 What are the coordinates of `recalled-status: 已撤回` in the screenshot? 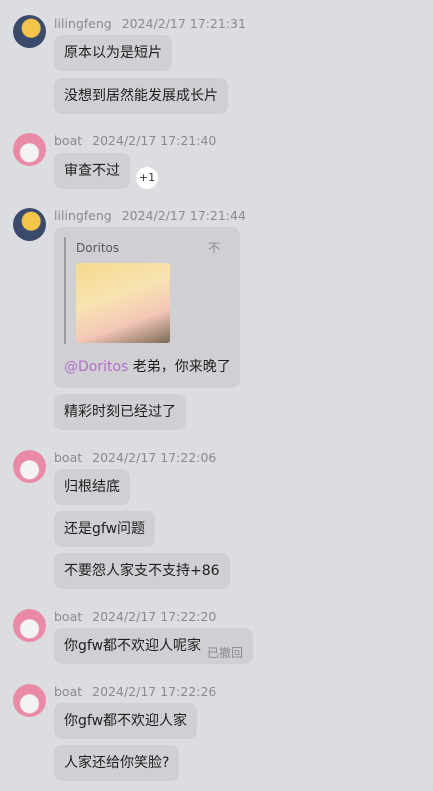 It's located at (225, 653).